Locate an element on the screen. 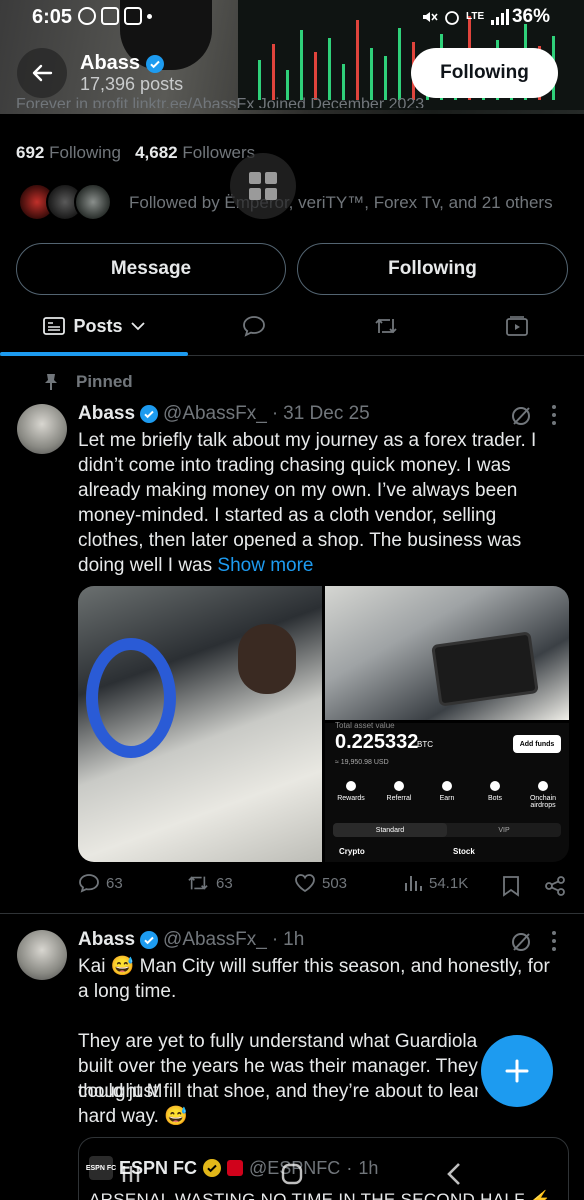 The width and height of the screenshot is (584, 1200). repost-button: 63 is located at coordinates (209, 883).